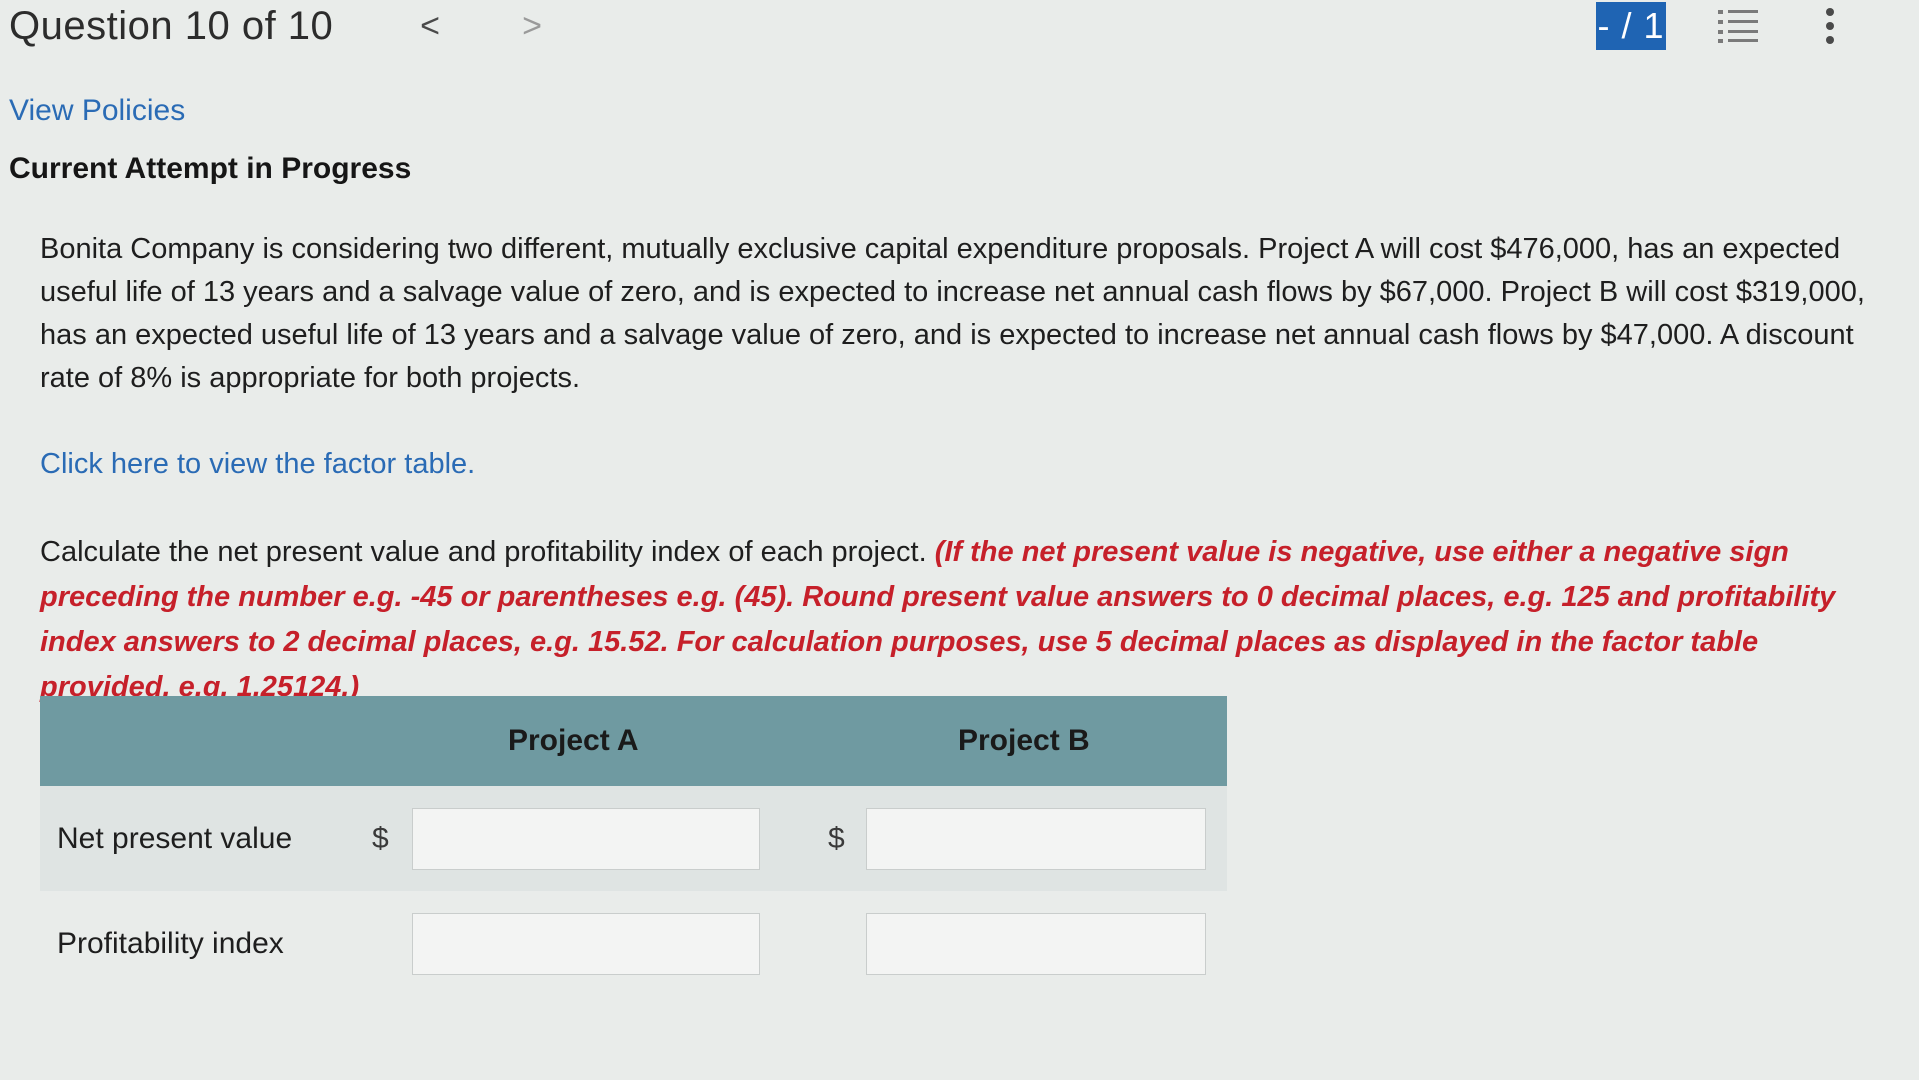 The width and height of the screenshot is (1919, 1080). Describe the element at coordinates (171, 26) in the screenshot. I see `question-counter: Question 10 of 10` at that location.